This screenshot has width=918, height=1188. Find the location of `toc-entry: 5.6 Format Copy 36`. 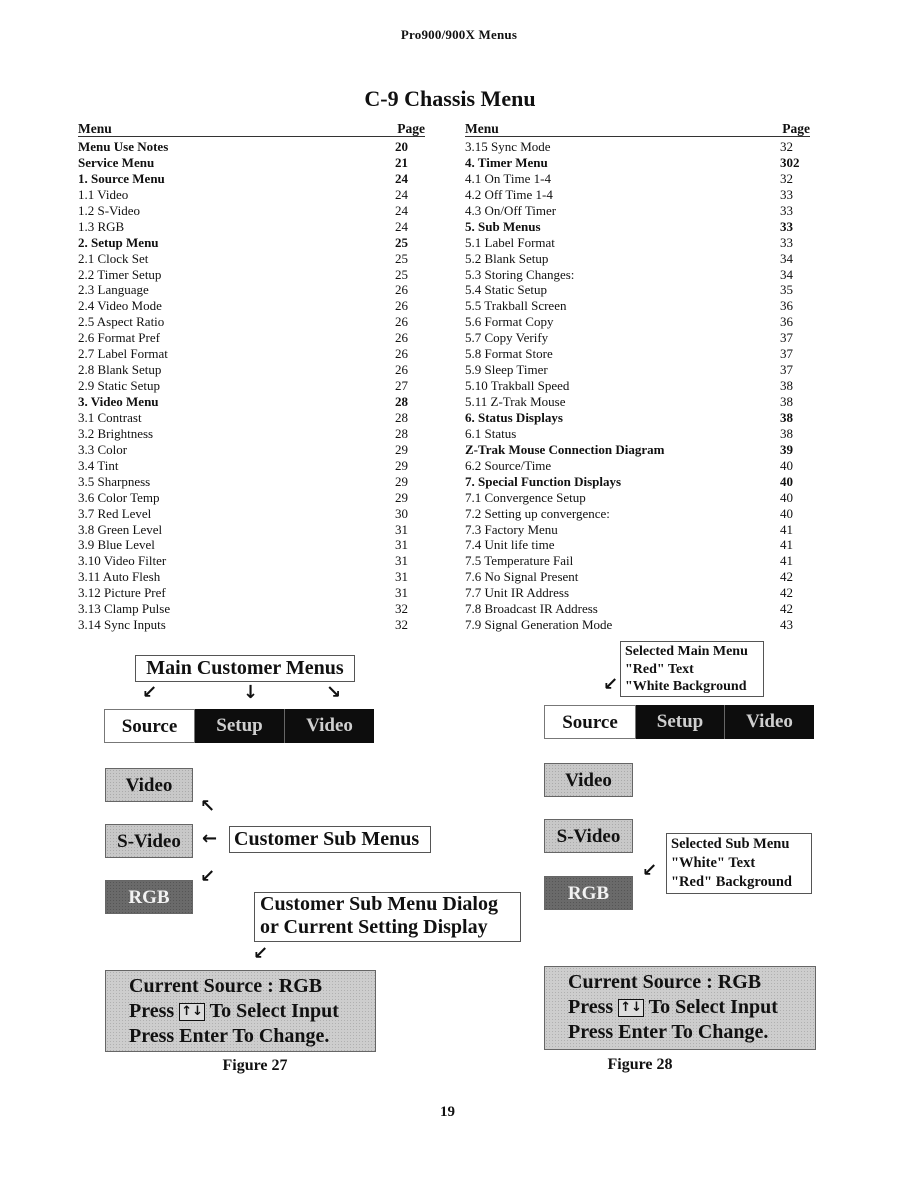

toc-entry: 5.6 Format Copy 36 is located at coordinates (637, 322).